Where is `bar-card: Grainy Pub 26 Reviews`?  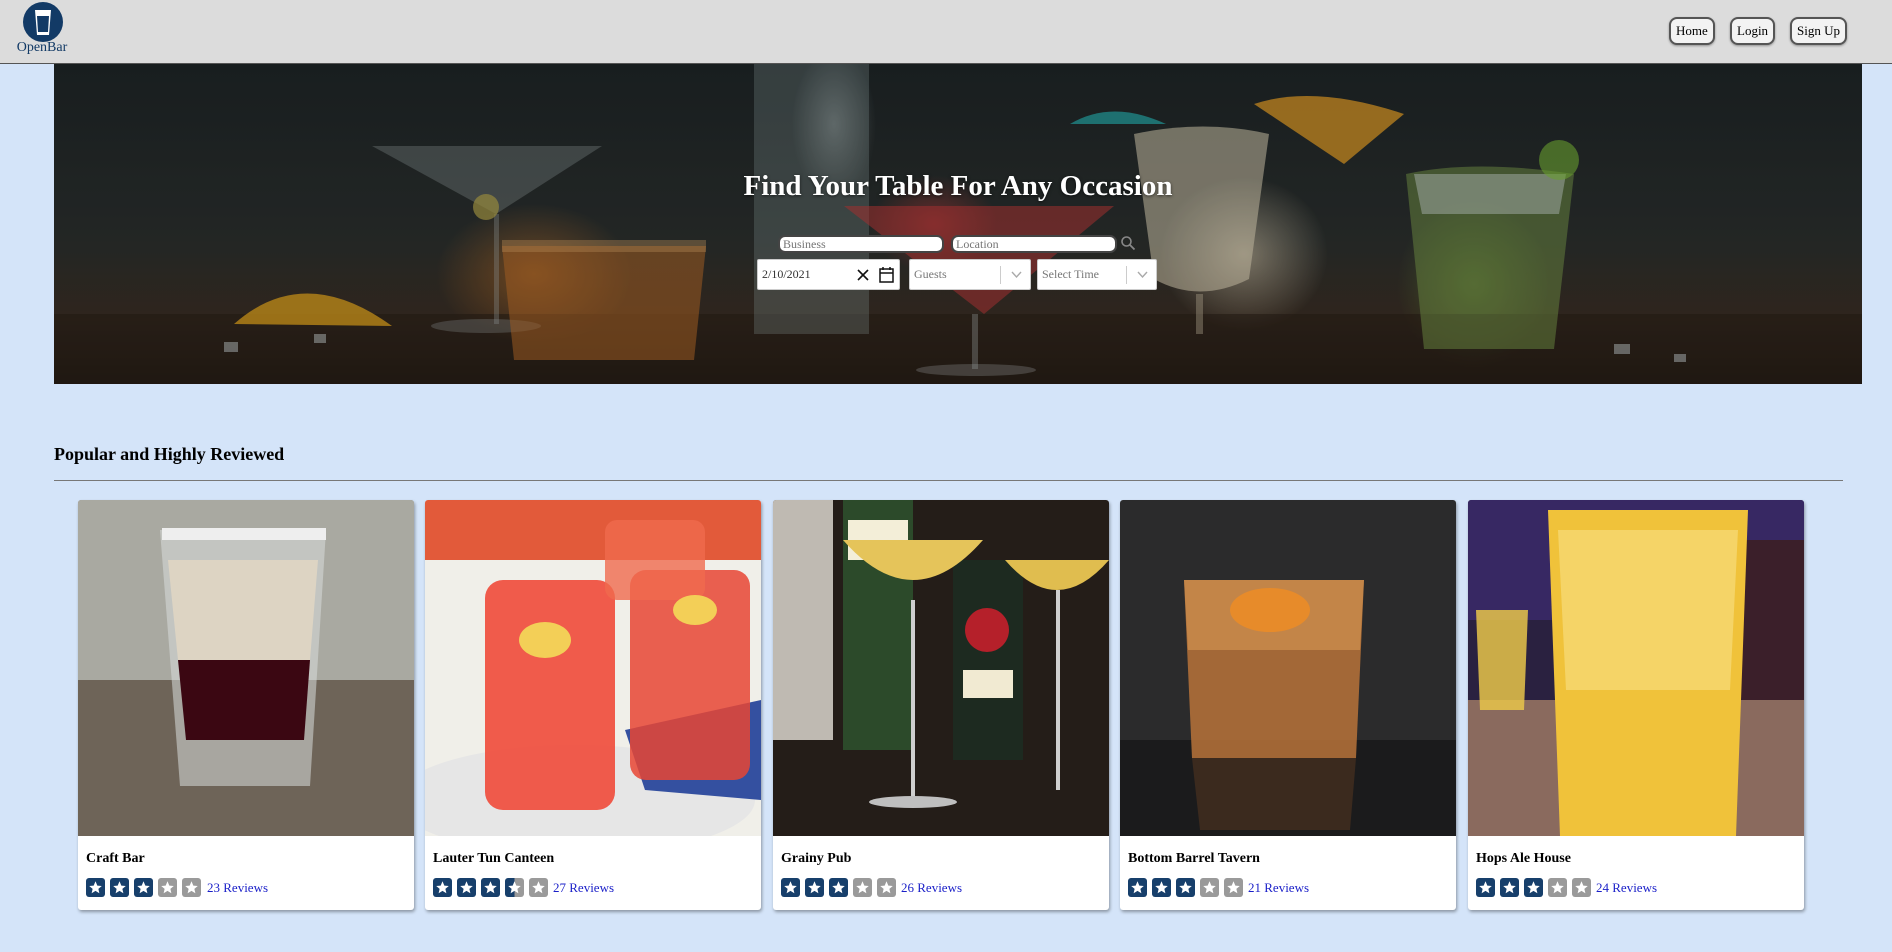 bar-card: Grainy Pub 26 Reviews is located at coordinates (941, 705).